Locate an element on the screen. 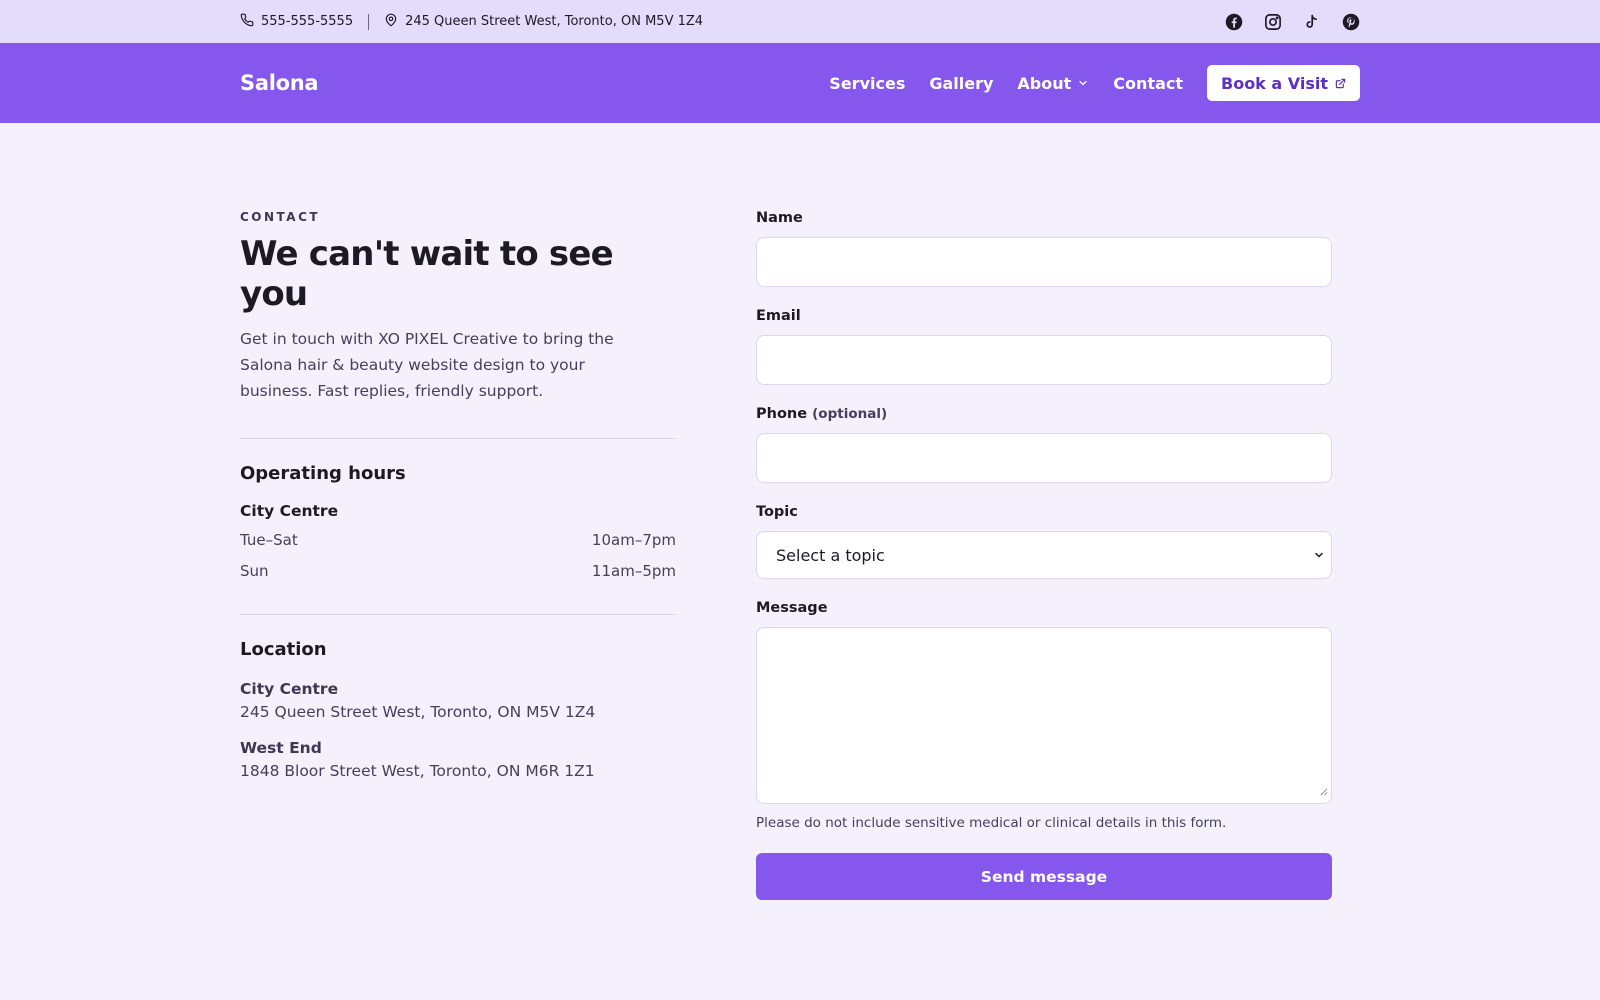  external-link-icon is located at coordinates (1340, 83).